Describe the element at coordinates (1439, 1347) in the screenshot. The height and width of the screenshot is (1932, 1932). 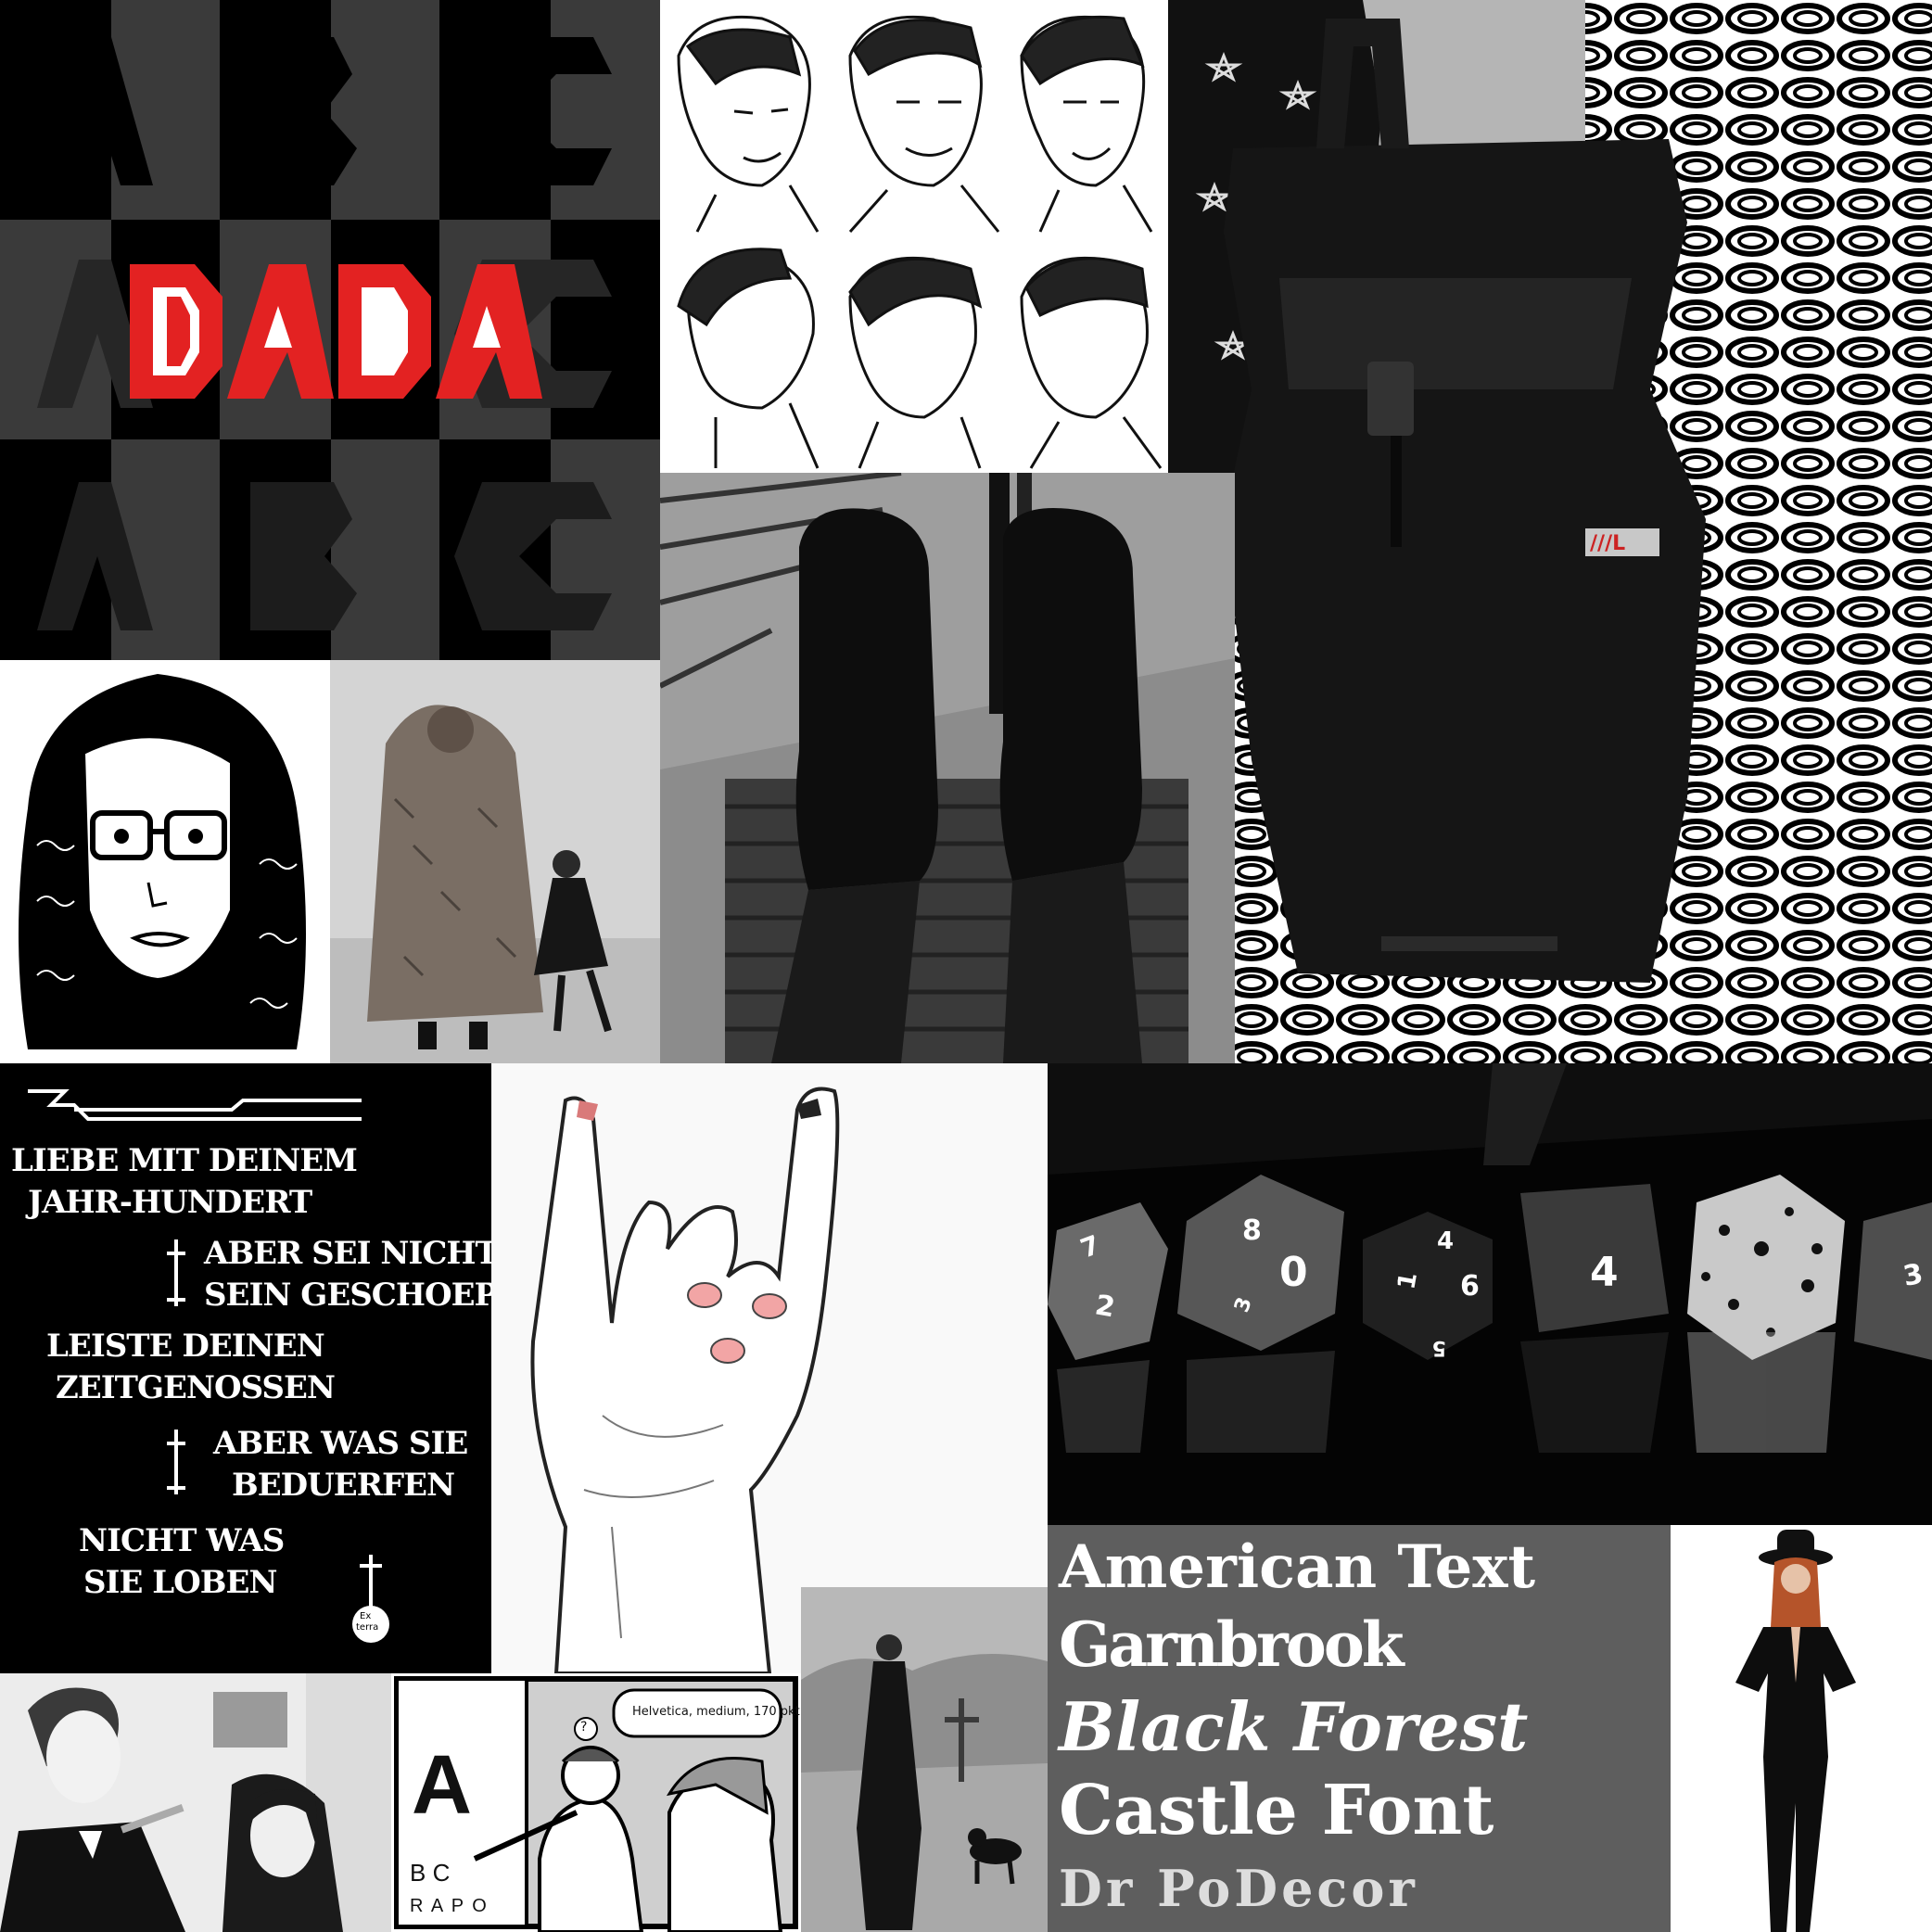
I see `dice-number: 5` at that location.